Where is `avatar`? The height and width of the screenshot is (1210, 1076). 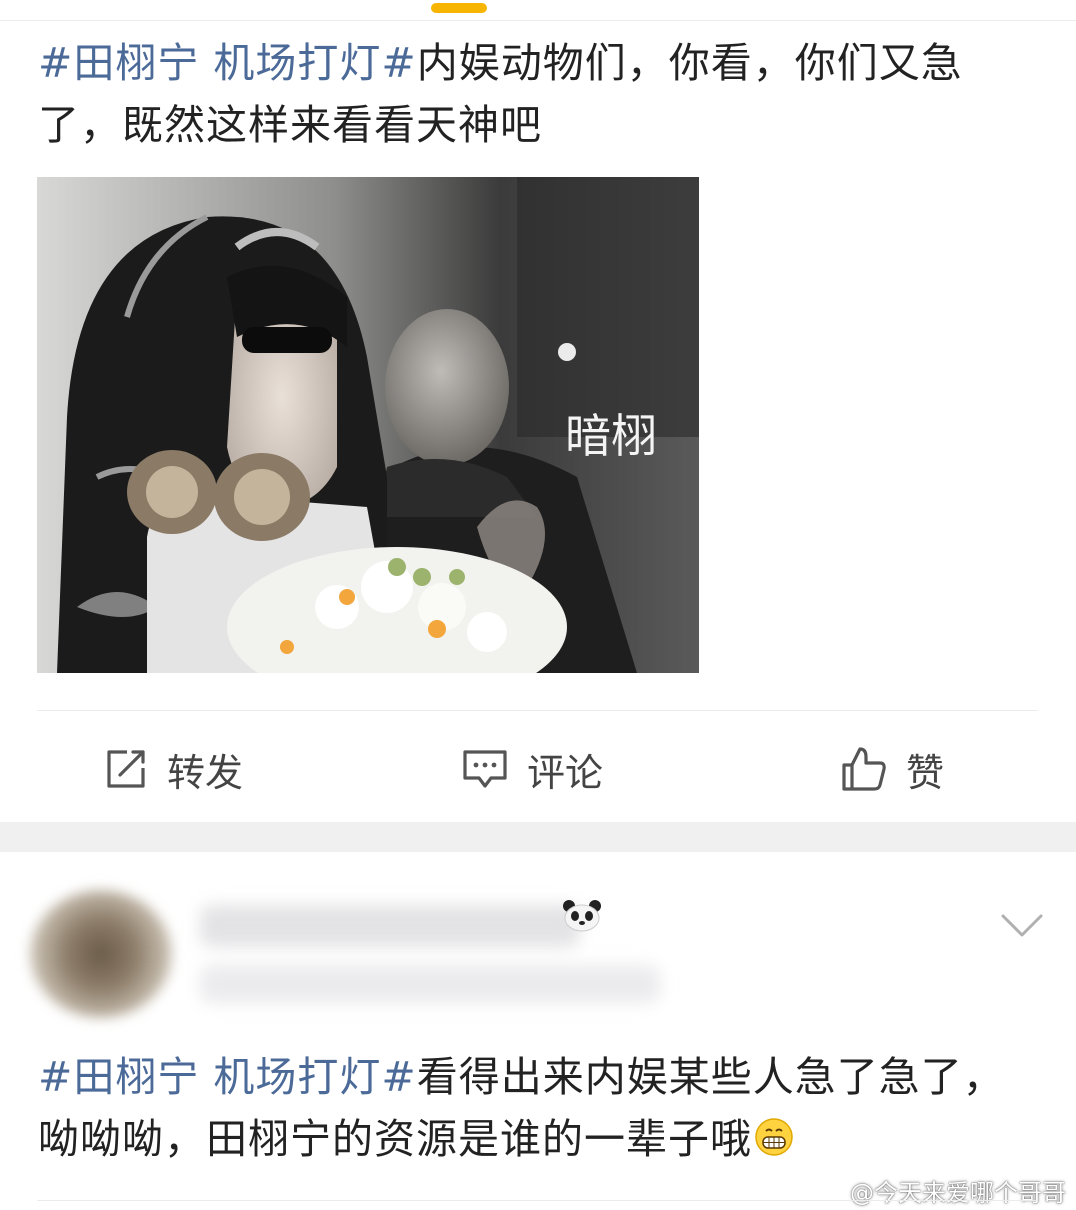 avatar is located at coordinates (101, 954).